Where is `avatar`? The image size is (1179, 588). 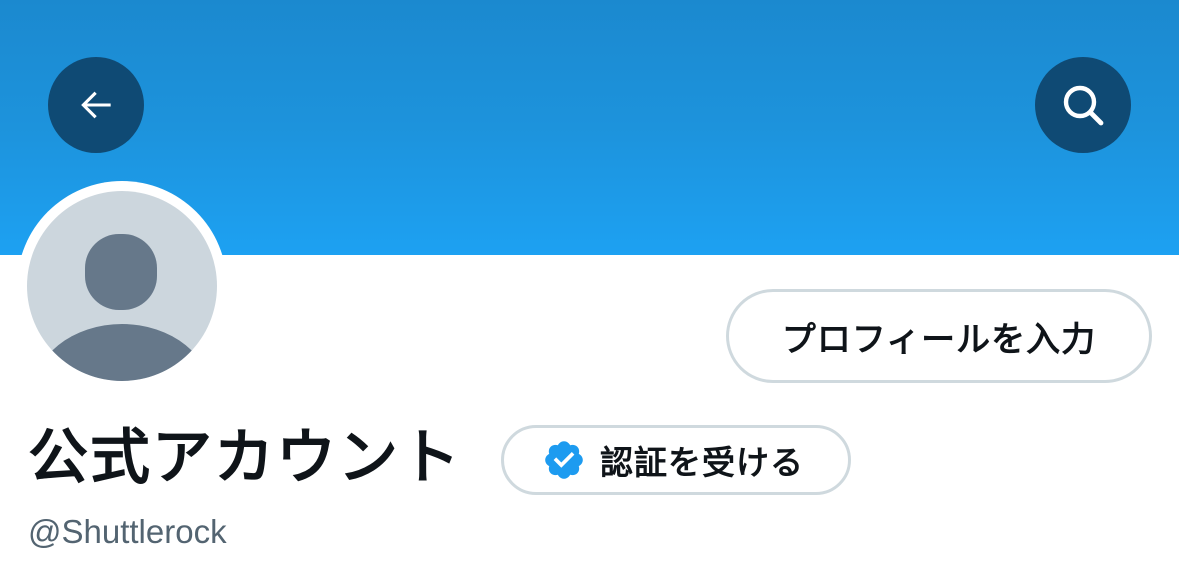
avatar is located at coordinates (122, 286).